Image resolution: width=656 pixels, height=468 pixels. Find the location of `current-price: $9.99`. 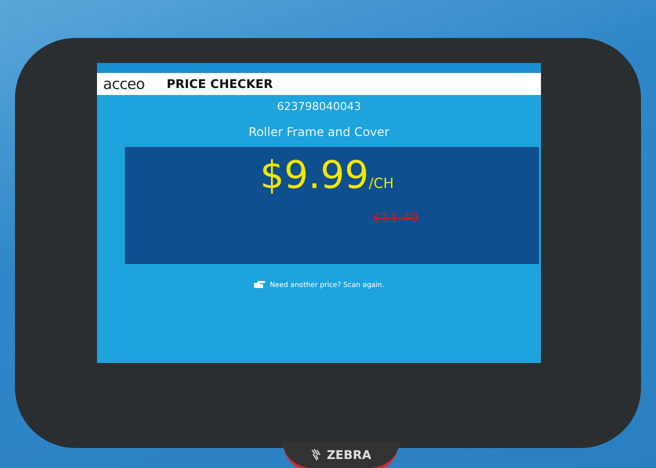

current-price: $9.99 is located at coordinates (314, 175).